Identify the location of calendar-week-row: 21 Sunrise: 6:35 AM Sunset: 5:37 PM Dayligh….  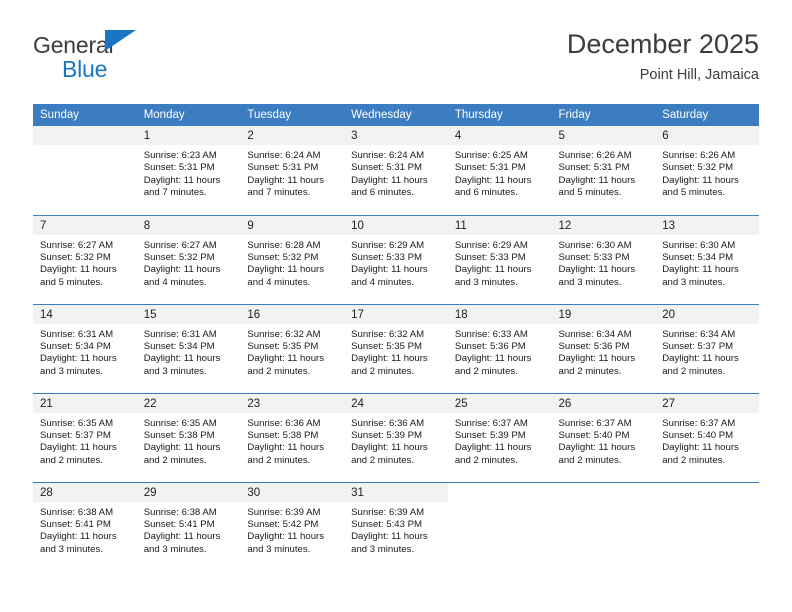
(396, 437).